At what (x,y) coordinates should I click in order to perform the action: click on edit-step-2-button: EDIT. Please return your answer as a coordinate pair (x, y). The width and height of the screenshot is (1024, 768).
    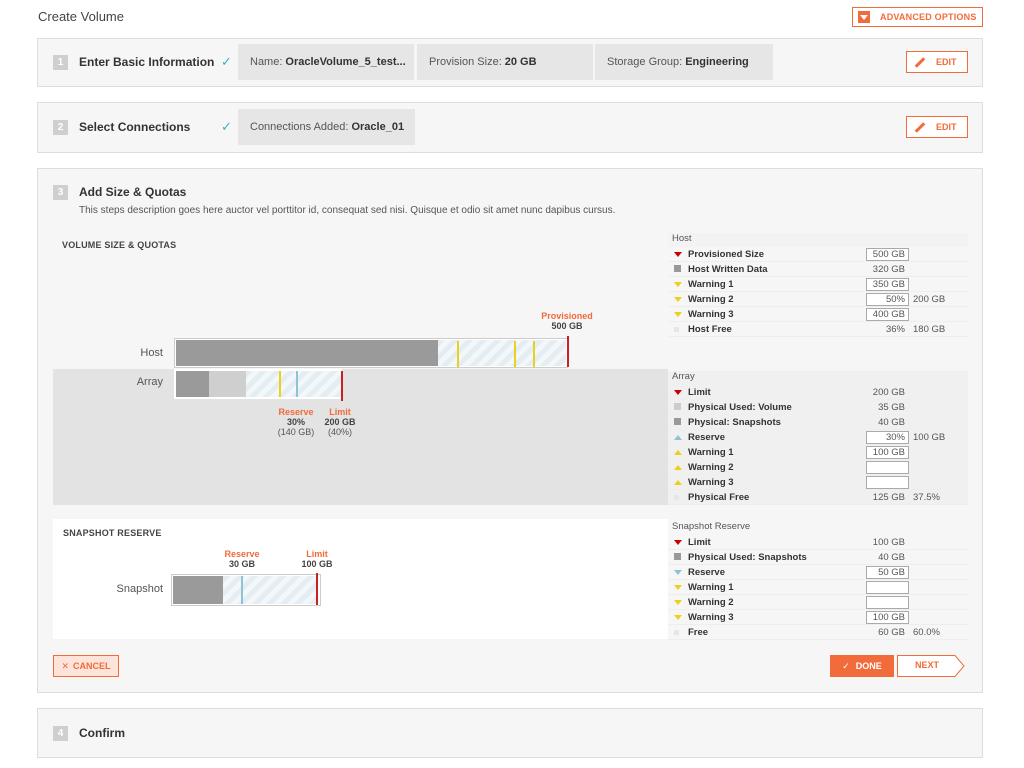
    Looking at the image, I should click on (937, 127).